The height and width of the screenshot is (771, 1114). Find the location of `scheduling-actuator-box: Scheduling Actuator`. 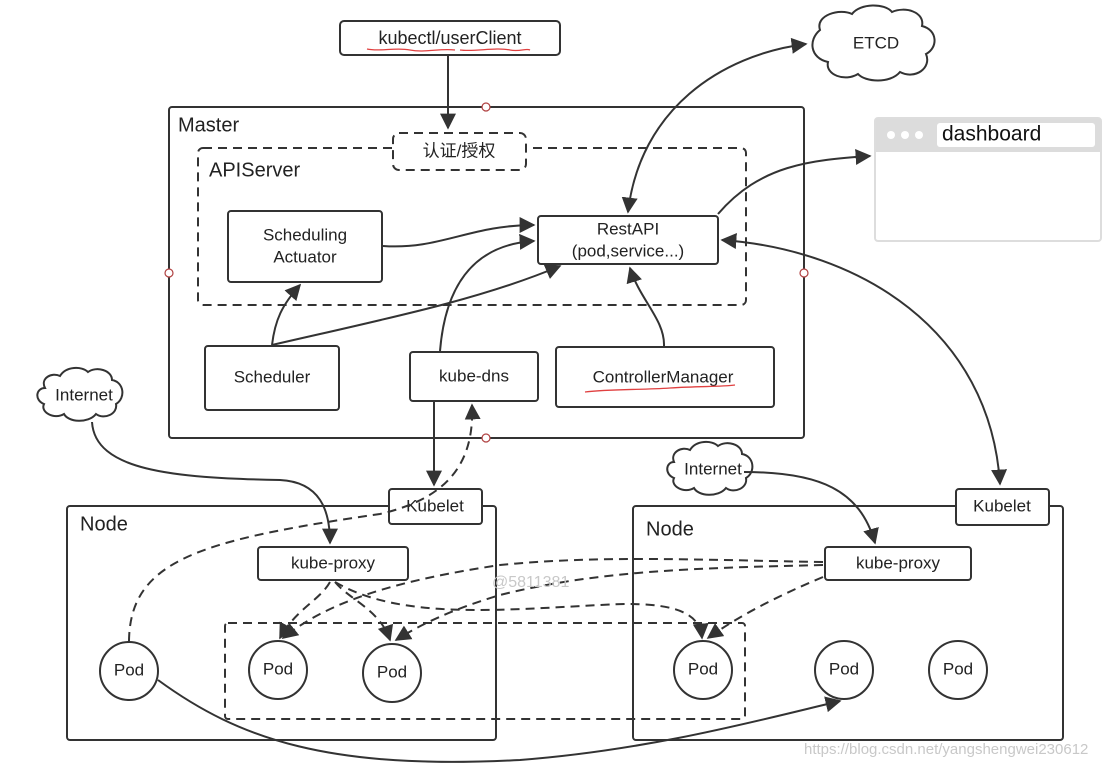

scheduling-actuator-box: Scheduling Actuator is located at coordinates (305, 246).